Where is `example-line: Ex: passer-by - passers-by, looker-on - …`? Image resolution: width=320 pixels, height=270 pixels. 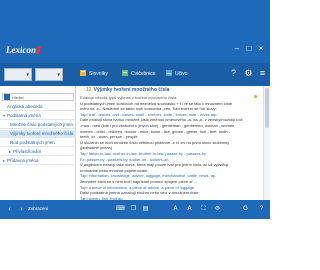
example-line: Ex: passer-by - passers-by, looker-on - … is located at coordinates (124, 159).